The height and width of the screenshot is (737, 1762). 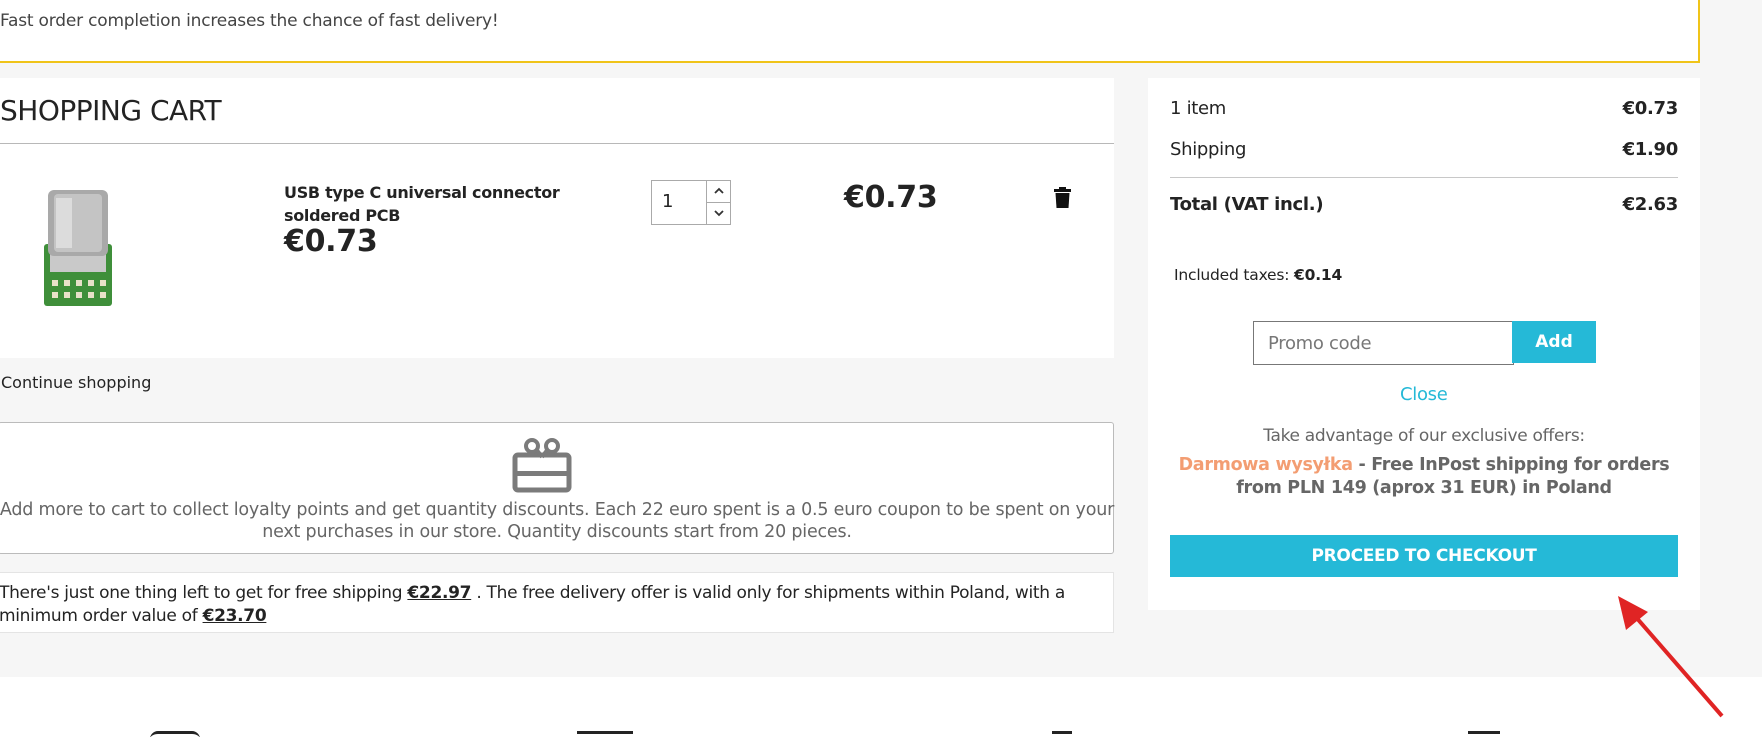 What do you see at coordinates (1424, 394) in the screenshot?
I see `close-promo-link: Close` at bounding box center [1424, 394].